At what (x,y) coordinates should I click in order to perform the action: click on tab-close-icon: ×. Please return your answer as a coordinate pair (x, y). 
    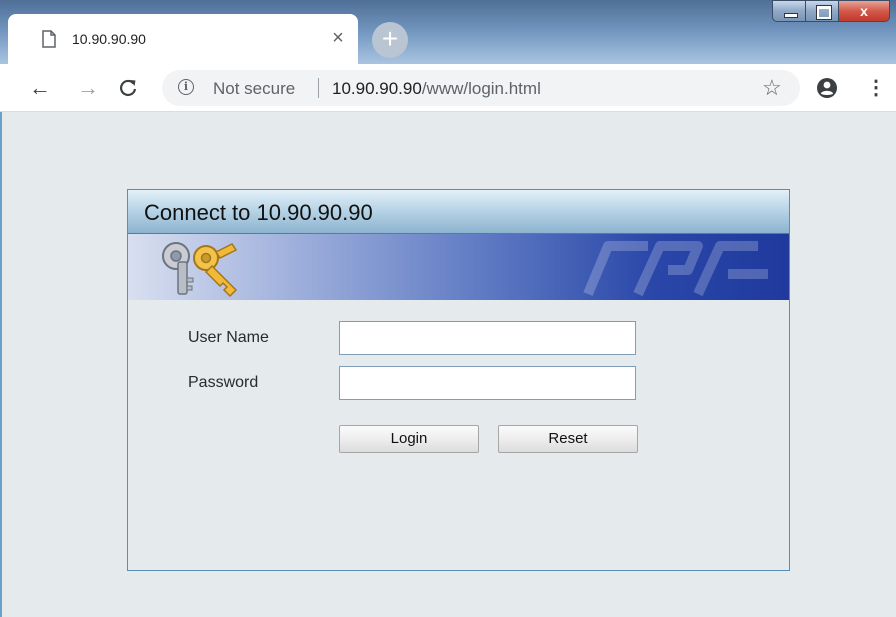
    Looking at the image, I should click on (338, 38).